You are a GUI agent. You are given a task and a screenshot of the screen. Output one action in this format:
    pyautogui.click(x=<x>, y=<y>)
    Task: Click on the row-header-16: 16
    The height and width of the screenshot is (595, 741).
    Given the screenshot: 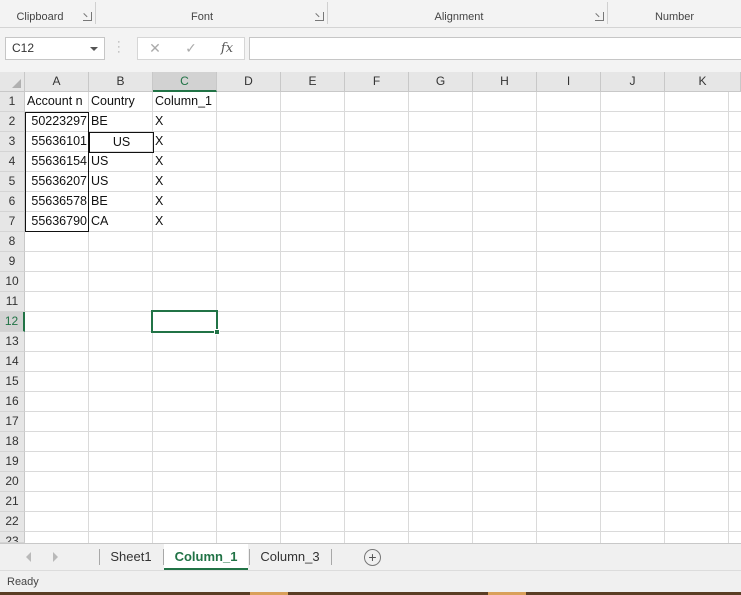 What is the action you would take?
    pyautogui.click(x=12, y=402)
    